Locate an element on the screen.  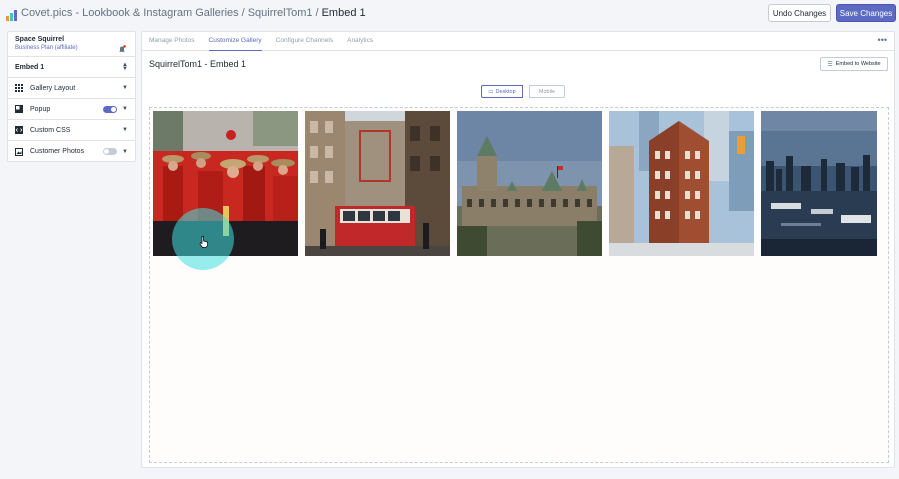
desktop-view-label: Desktop is located at coordinates (505, 91).